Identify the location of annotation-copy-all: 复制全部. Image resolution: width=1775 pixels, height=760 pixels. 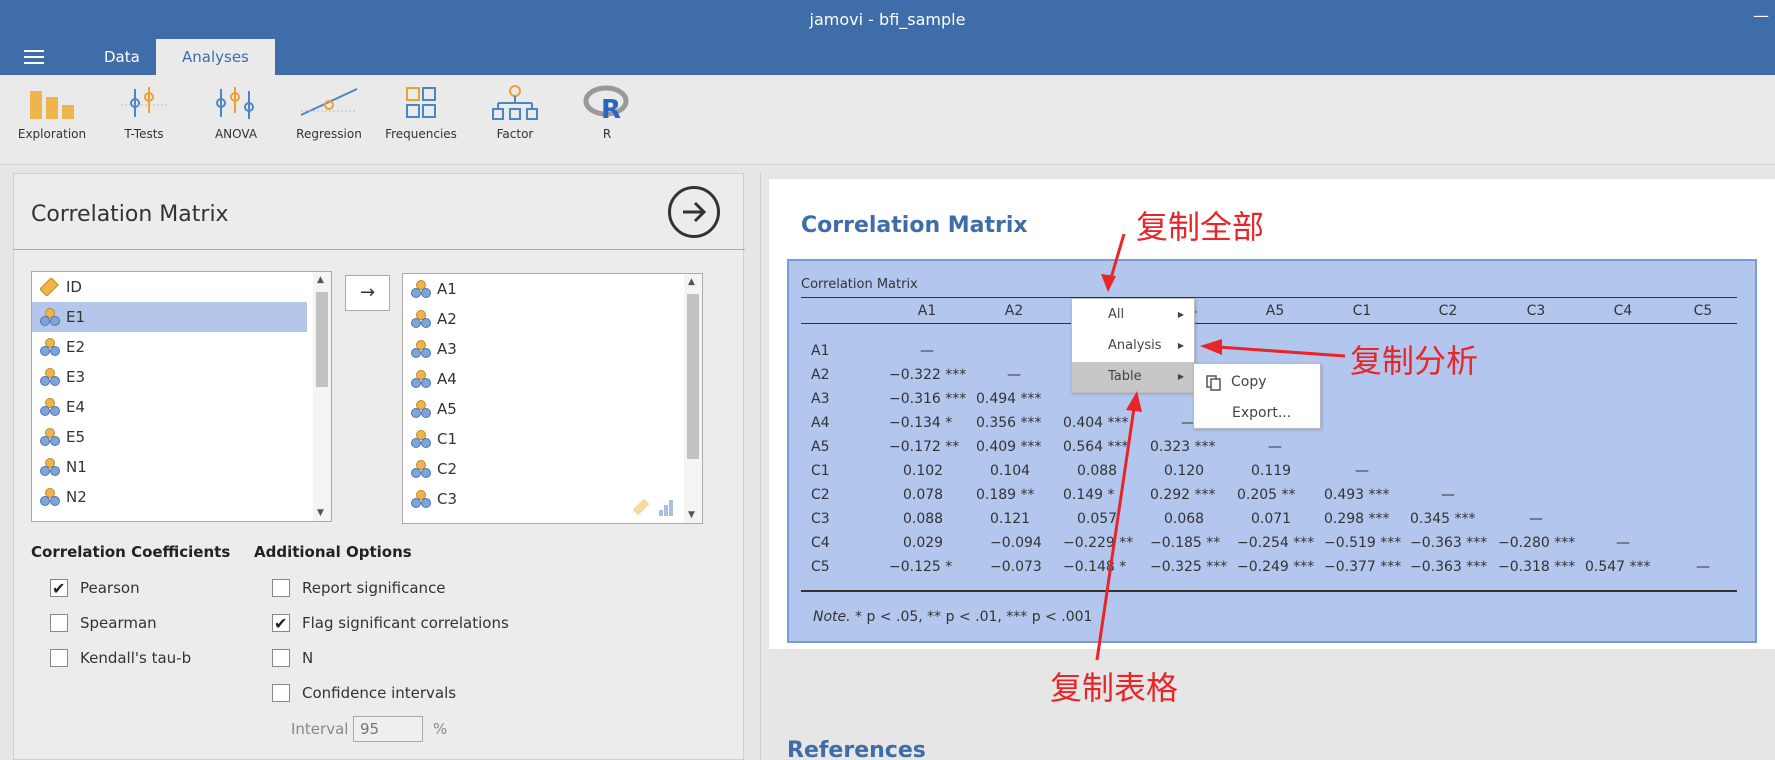
(1200, 227).